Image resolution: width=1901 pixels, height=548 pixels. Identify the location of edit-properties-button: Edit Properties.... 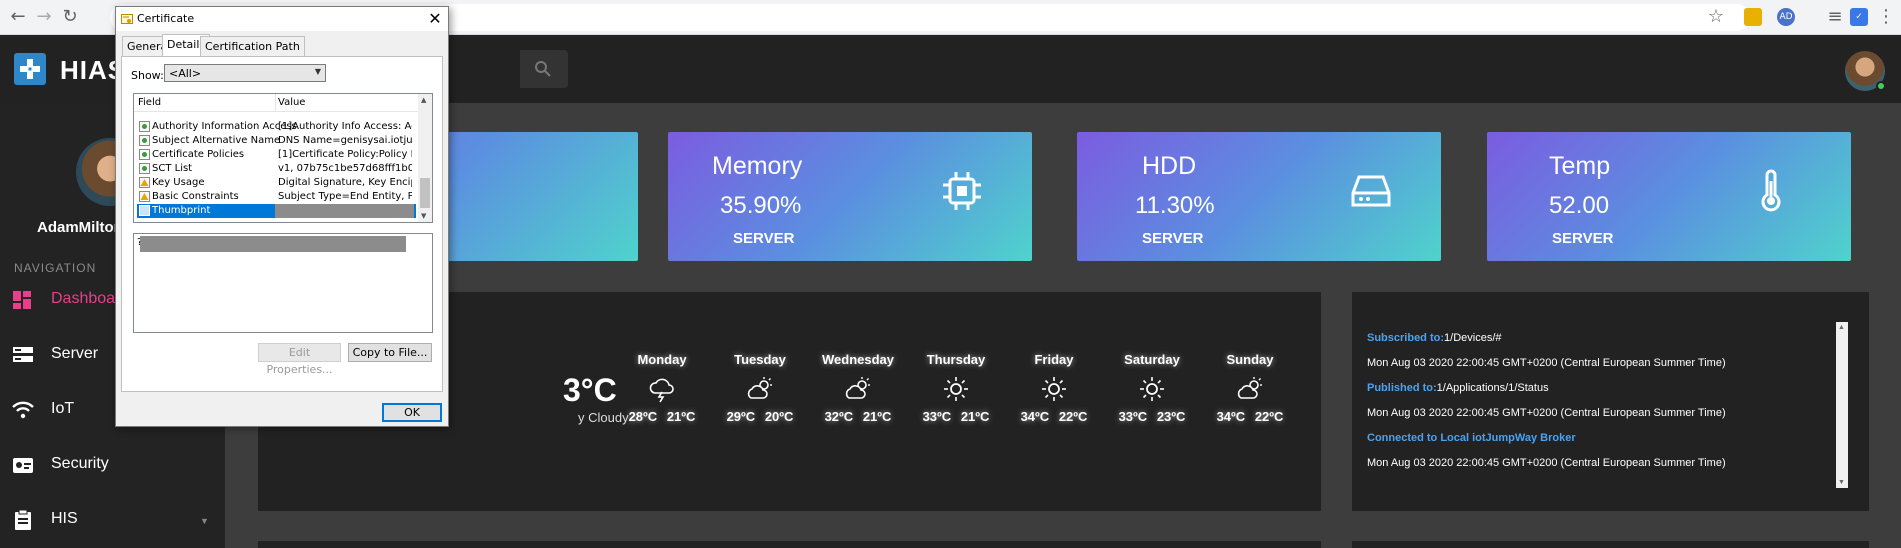
(299, 359).